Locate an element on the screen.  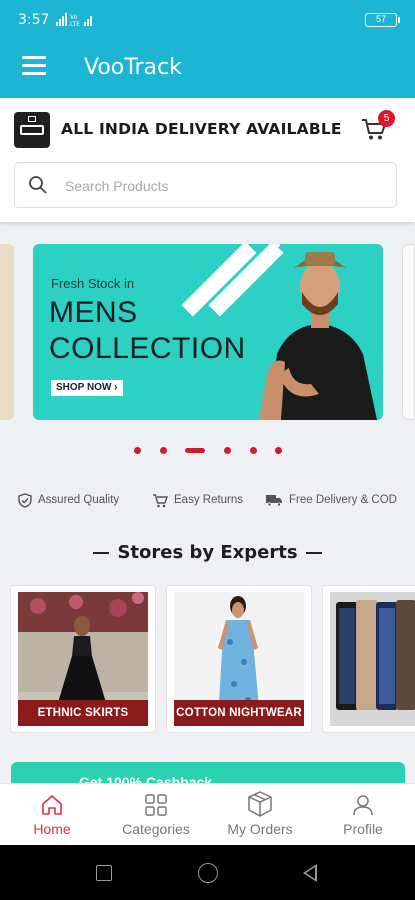
truck-icon is located at coordinates (274, 501).